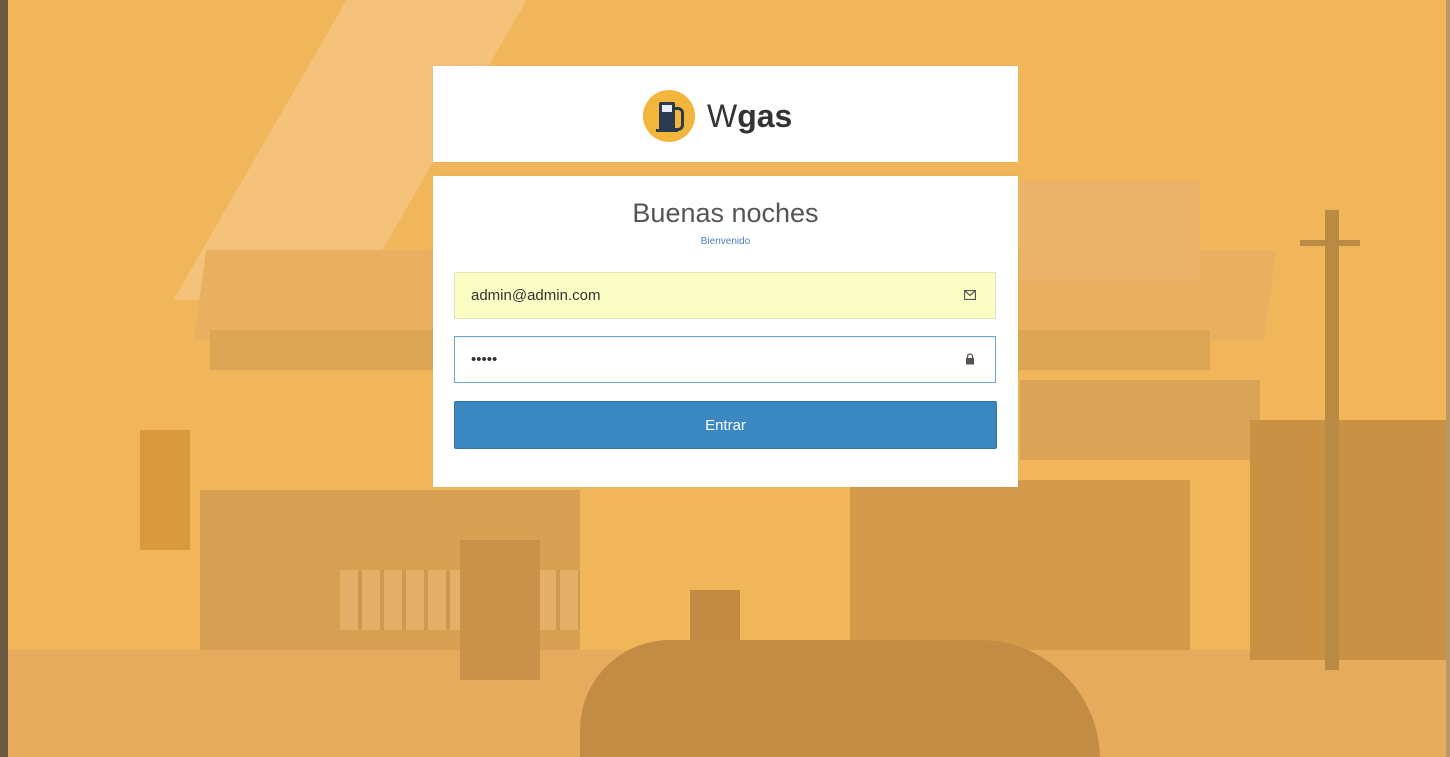  Describe the element at coordinates (1140, 420) in the screenshot. I see `bg-canopy-right-lower` at that location.